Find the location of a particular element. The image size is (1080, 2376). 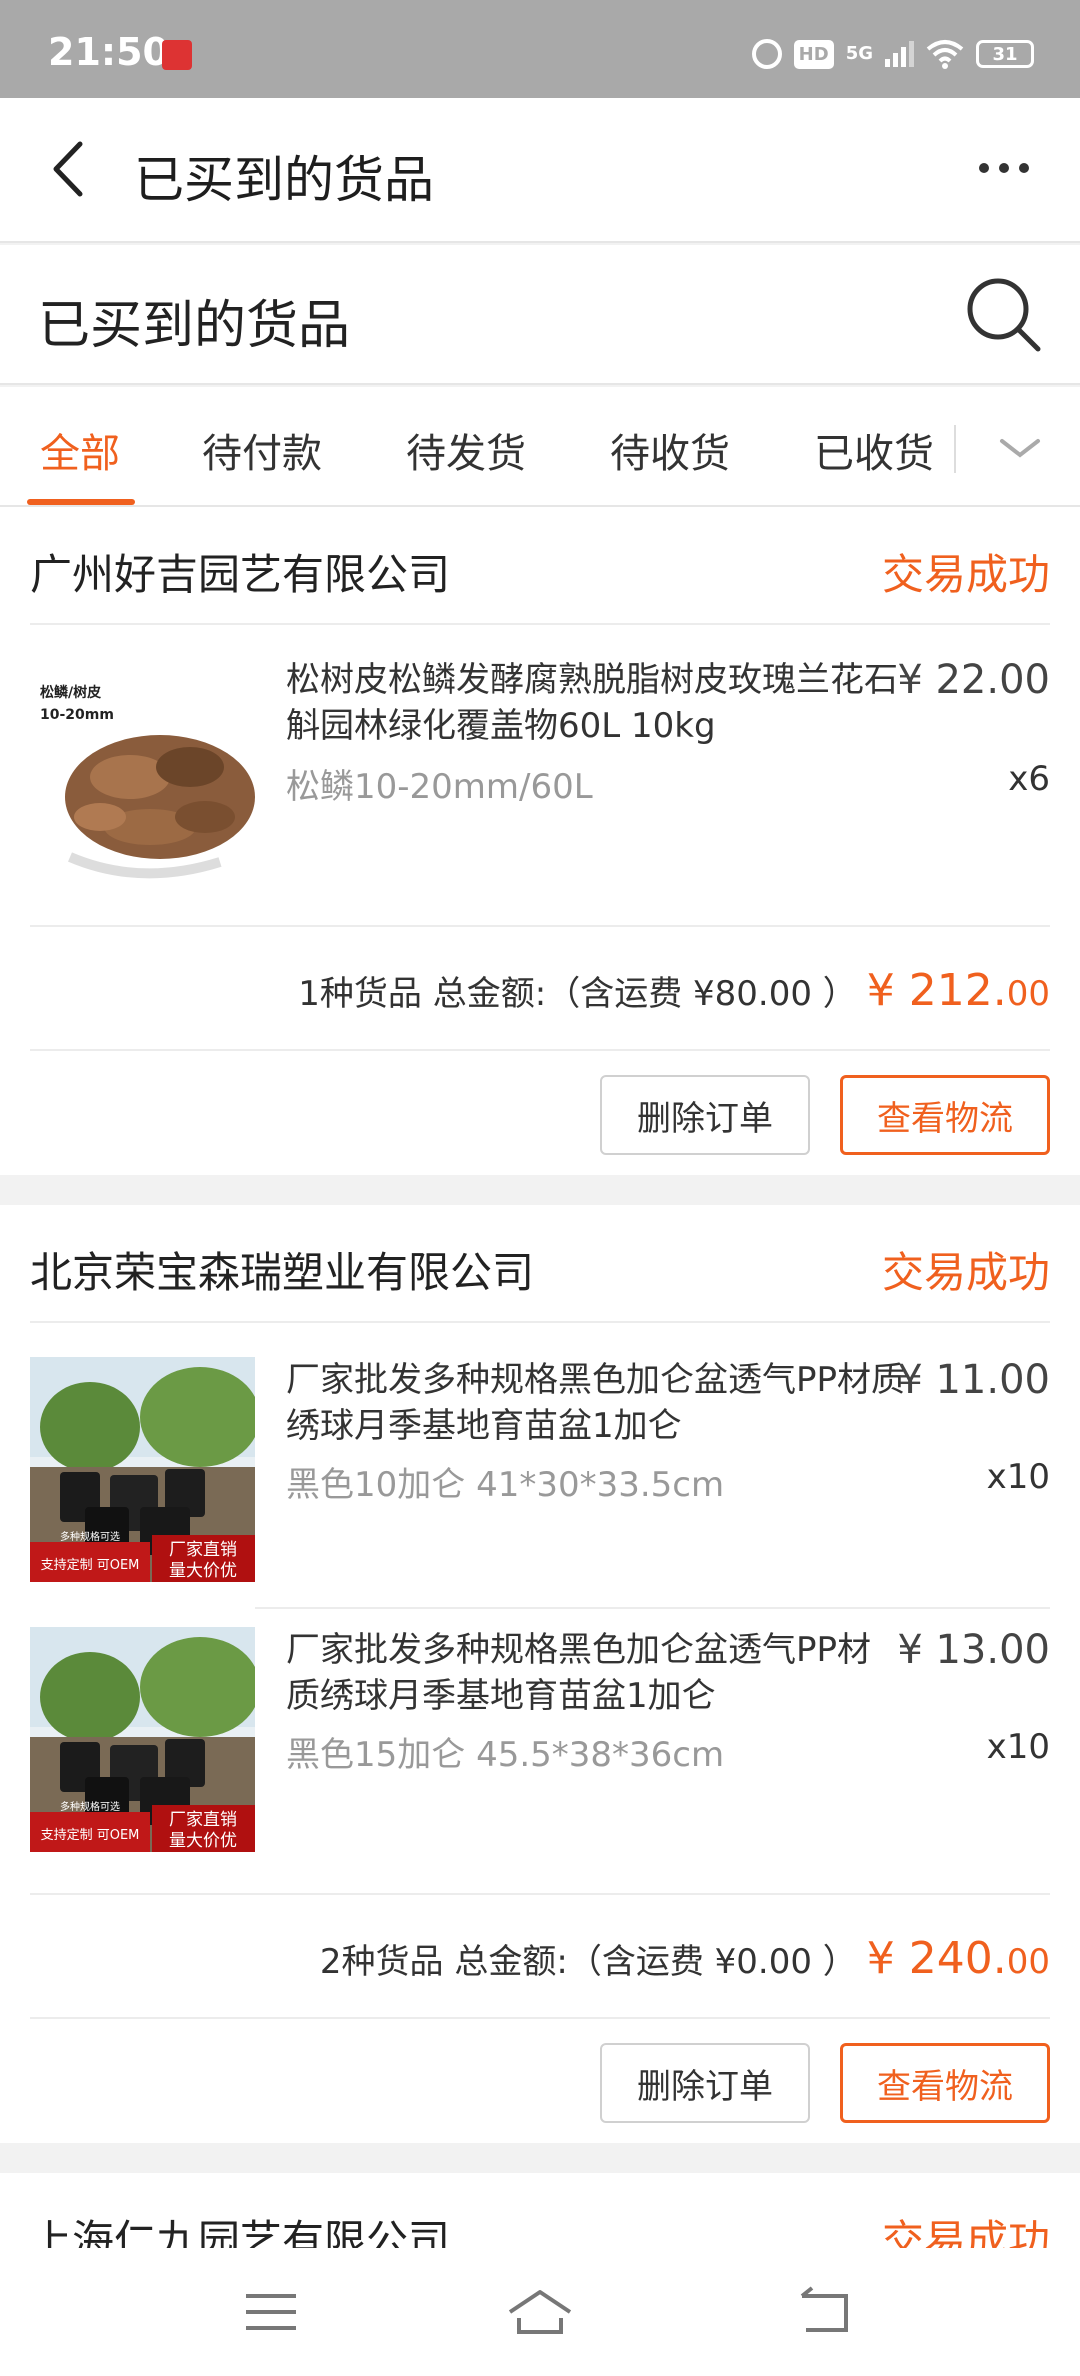

product-price: ¥ 13.00 is located at coordinates (973, 1650).